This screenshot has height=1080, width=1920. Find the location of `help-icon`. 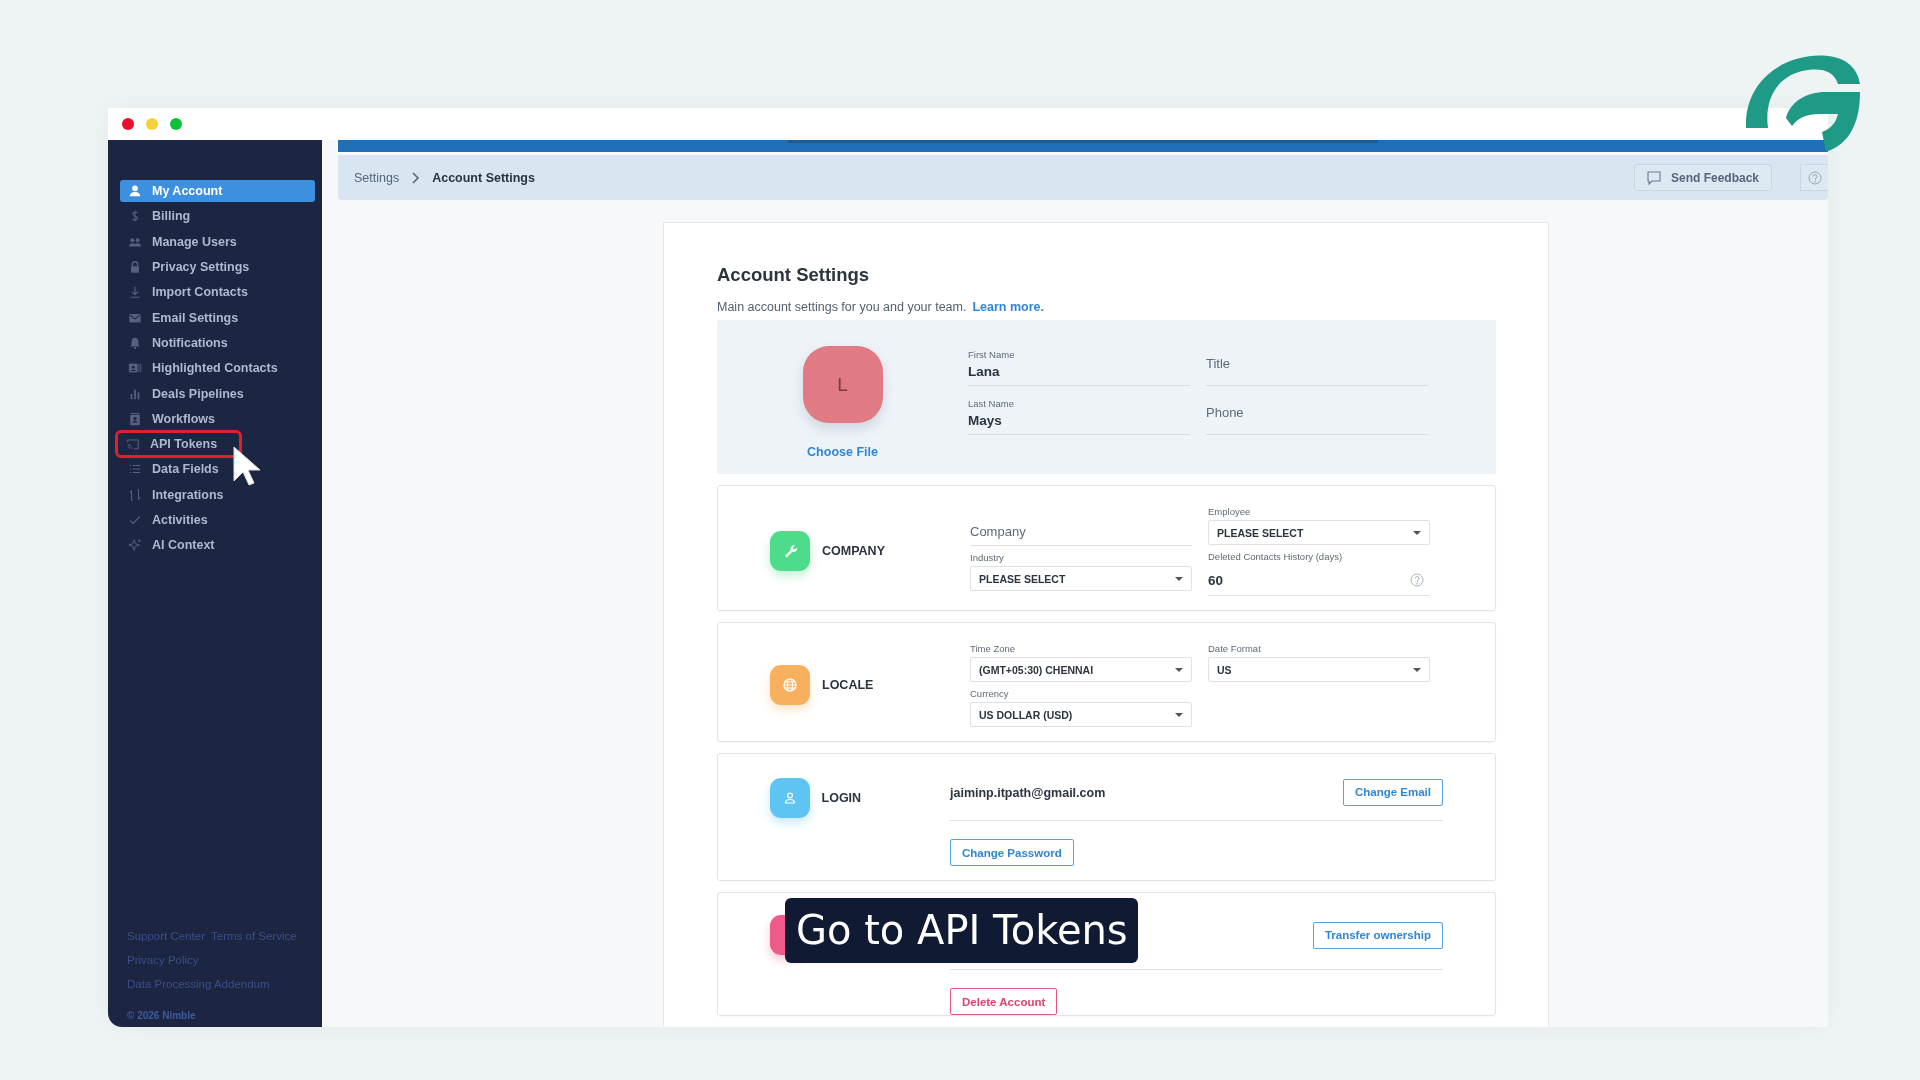

help-icon is located at coordinates (1814, 177).